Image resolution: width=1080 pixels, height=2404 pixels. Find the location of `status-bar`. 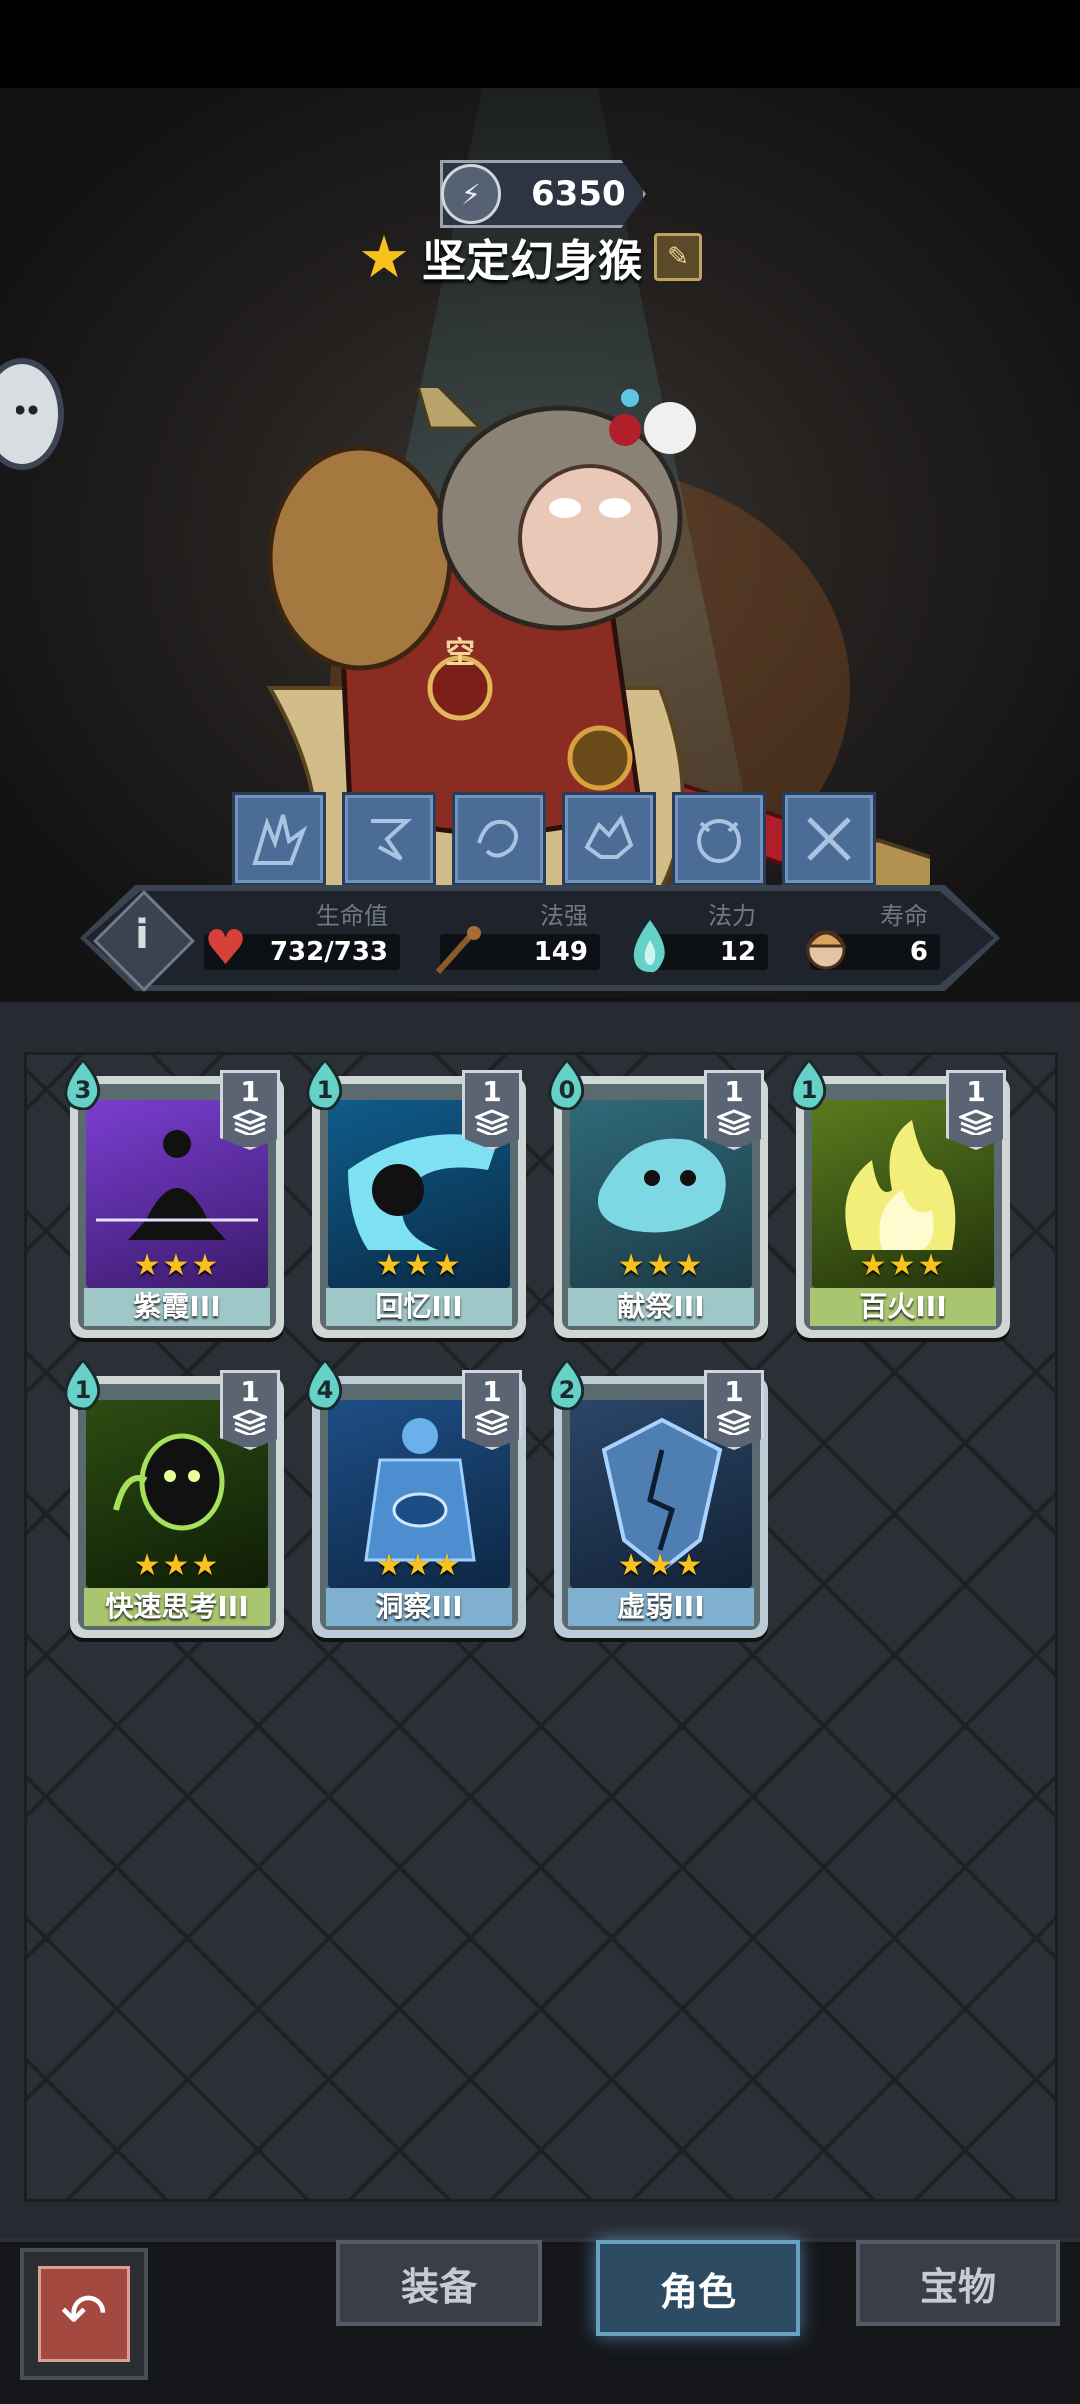

status-bar is located at coordinates (540, 44).